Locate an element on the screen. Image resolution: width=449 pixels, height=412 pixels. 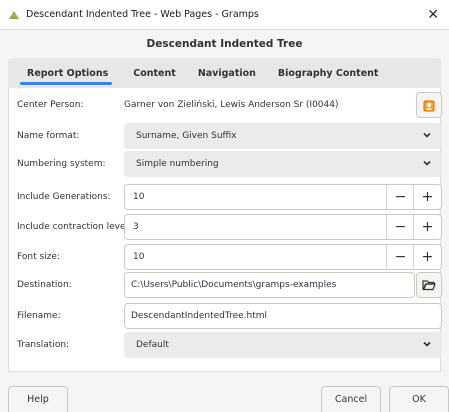
name-format-combo: Surname, Given Suffix is located at coordinates (283, 136).